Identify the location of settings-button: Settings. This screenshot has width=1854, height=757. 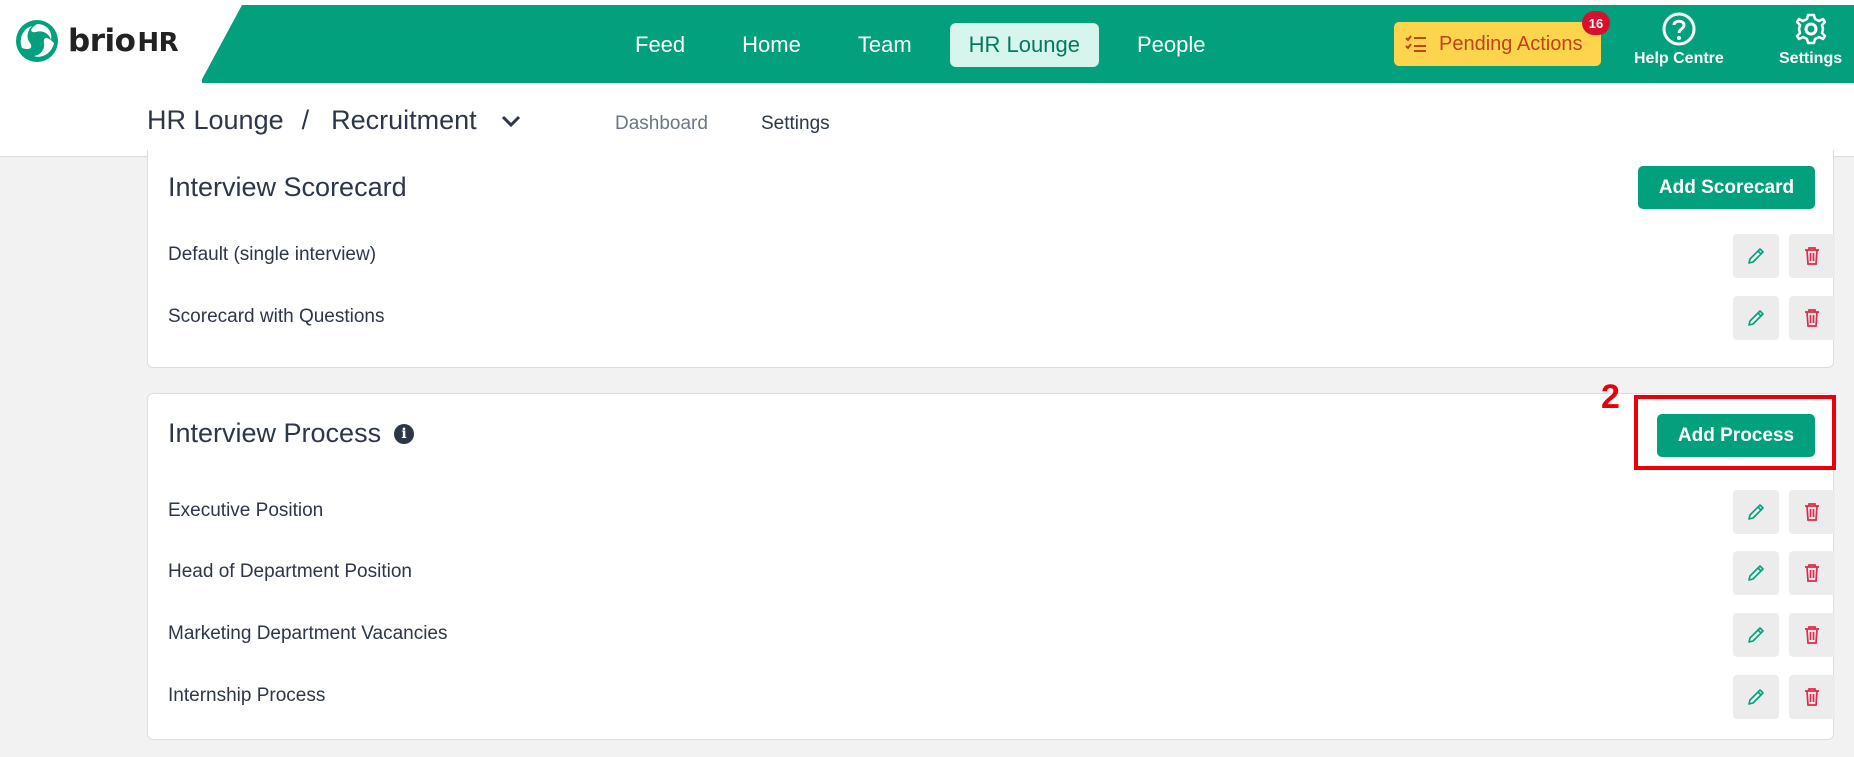
(1810, 40).